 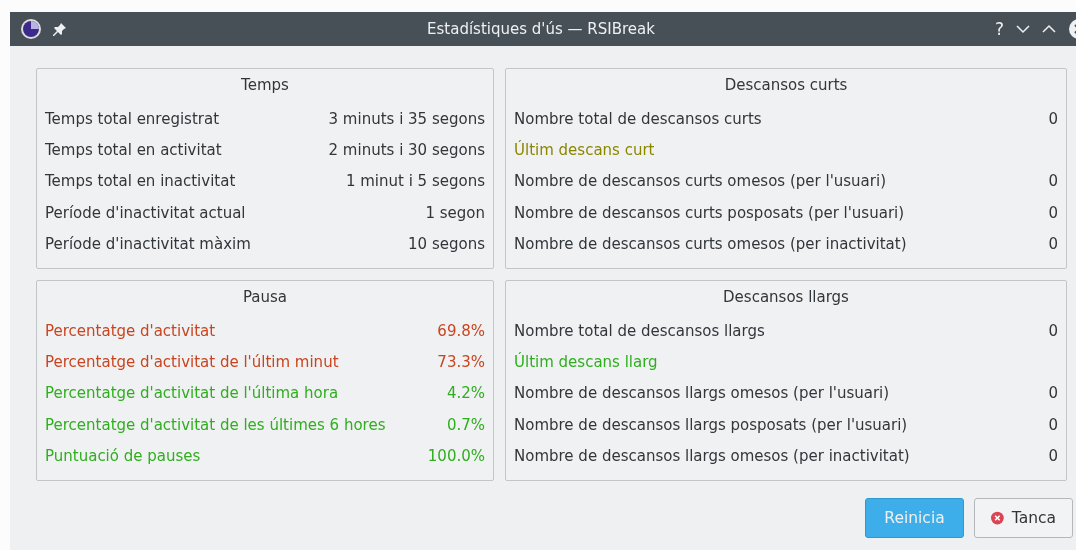 What do you see at coordinates (148, 243) in the screenshot?
I see `stat-label: Període d'inactivitat màxim` at bounding box center [148, 243].